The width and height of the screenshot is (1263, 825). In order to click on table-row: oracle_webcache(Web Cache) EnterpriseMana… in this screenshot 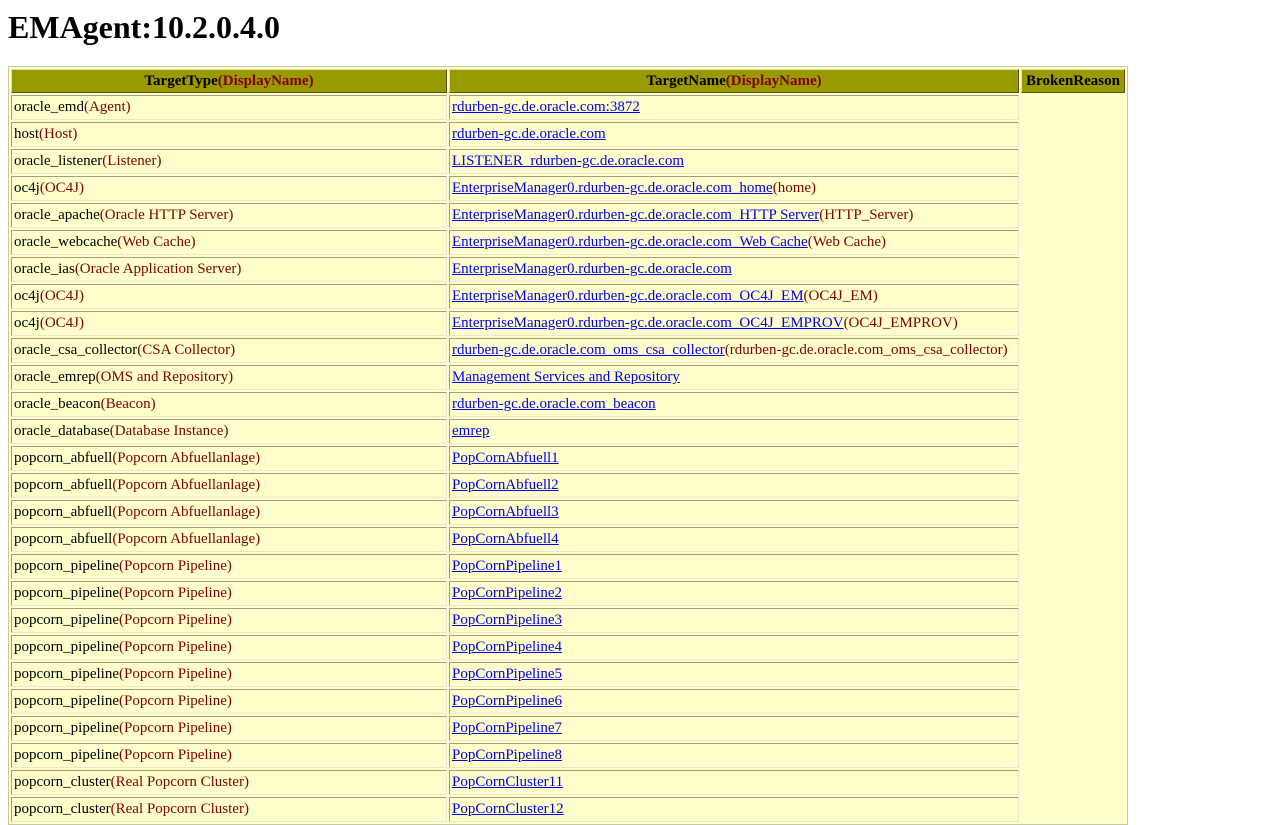, I will do `click(568, 242)`.